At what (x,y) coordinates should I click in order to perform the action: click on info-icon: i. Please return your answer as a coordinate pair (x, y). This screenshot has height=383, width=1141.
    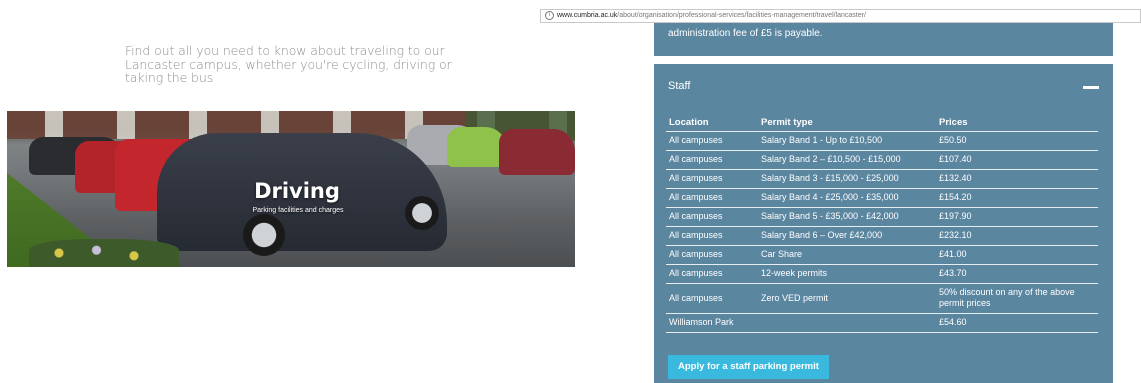
    Looking at the image, I should click on (549, 15).